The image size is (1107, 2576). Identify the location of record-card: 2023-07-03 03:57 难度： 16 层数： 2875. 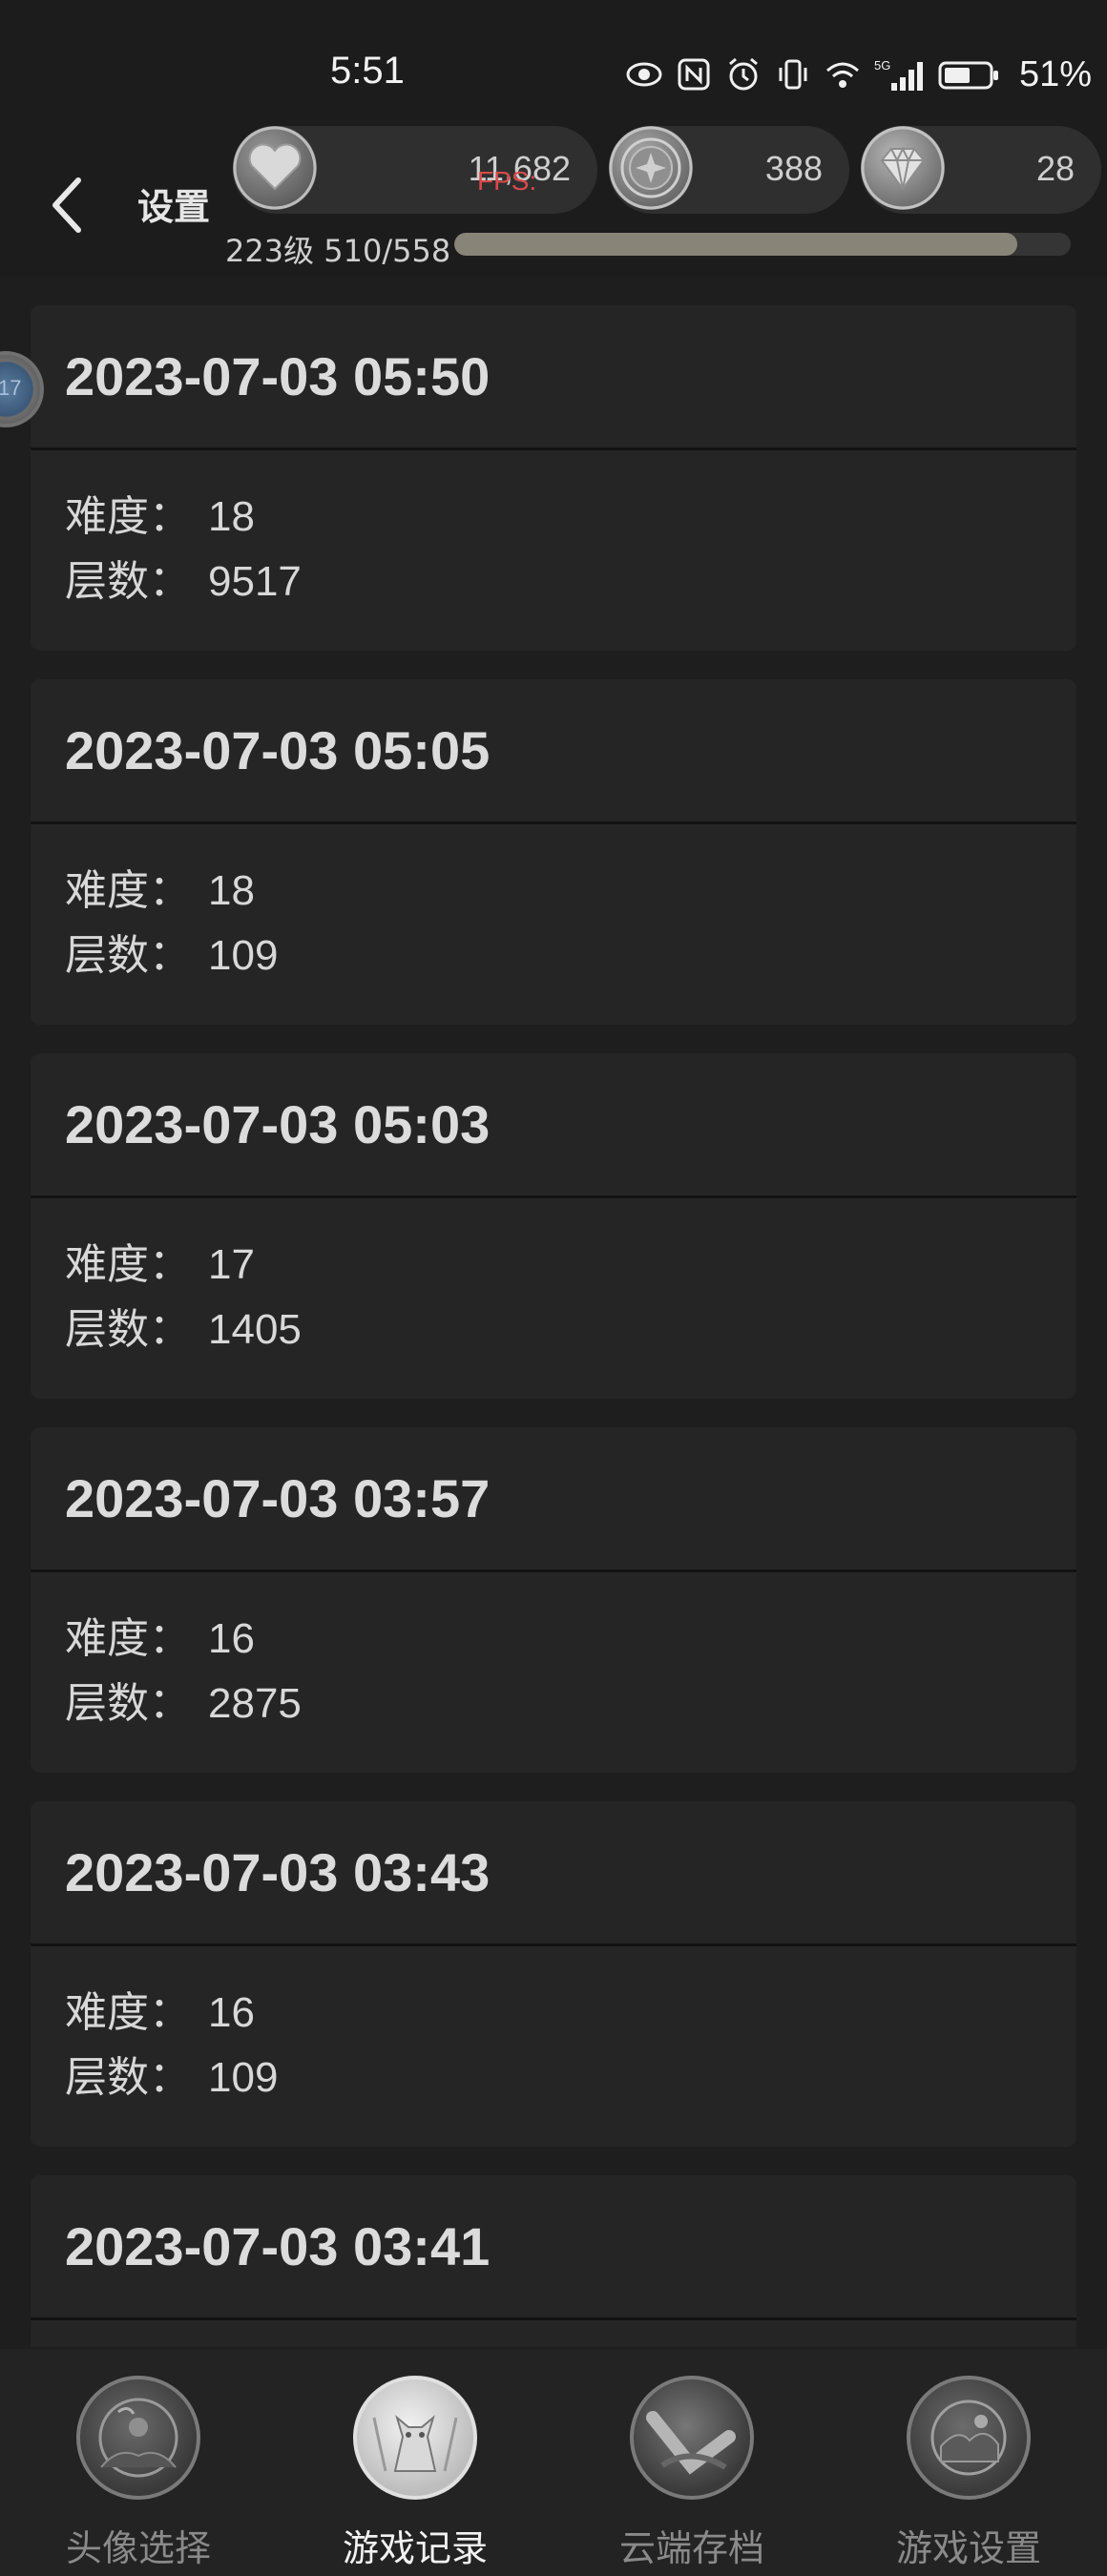
(553, 1600).